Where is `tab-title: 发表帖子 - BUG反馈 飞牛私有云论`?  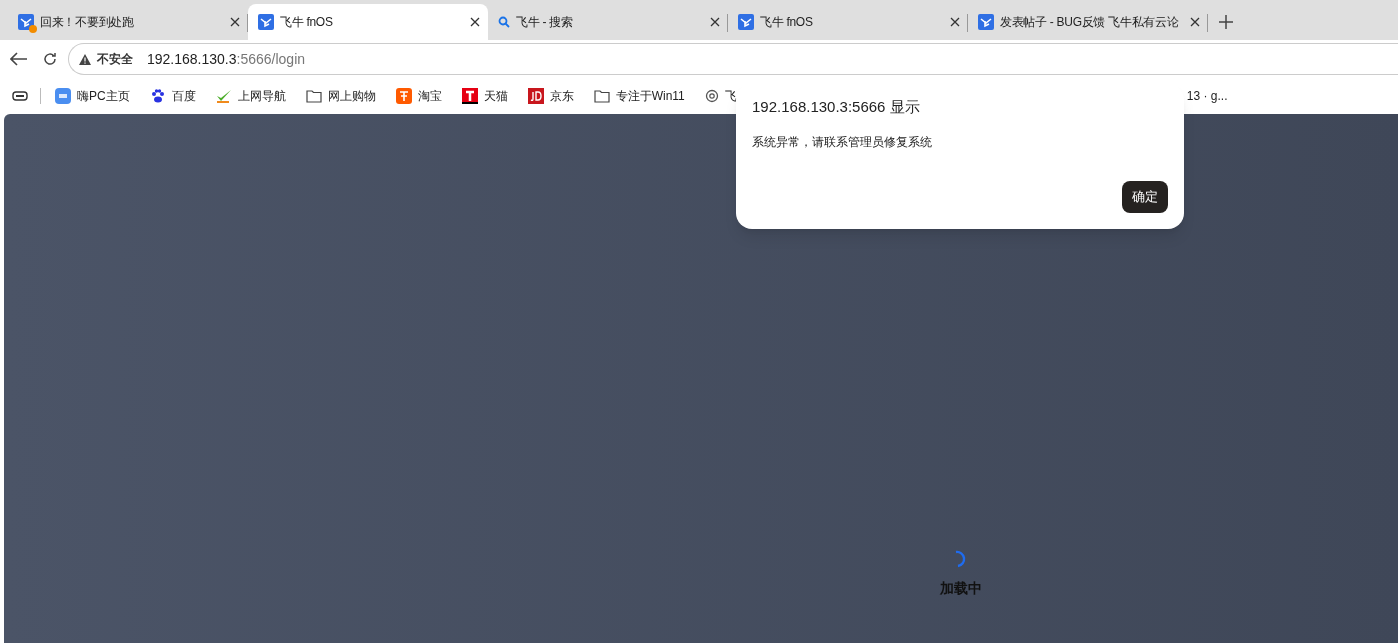 tab-title: 发表帖子 - BUG反馈 飞牛私有云论 is located at coordinates (1090, 22).